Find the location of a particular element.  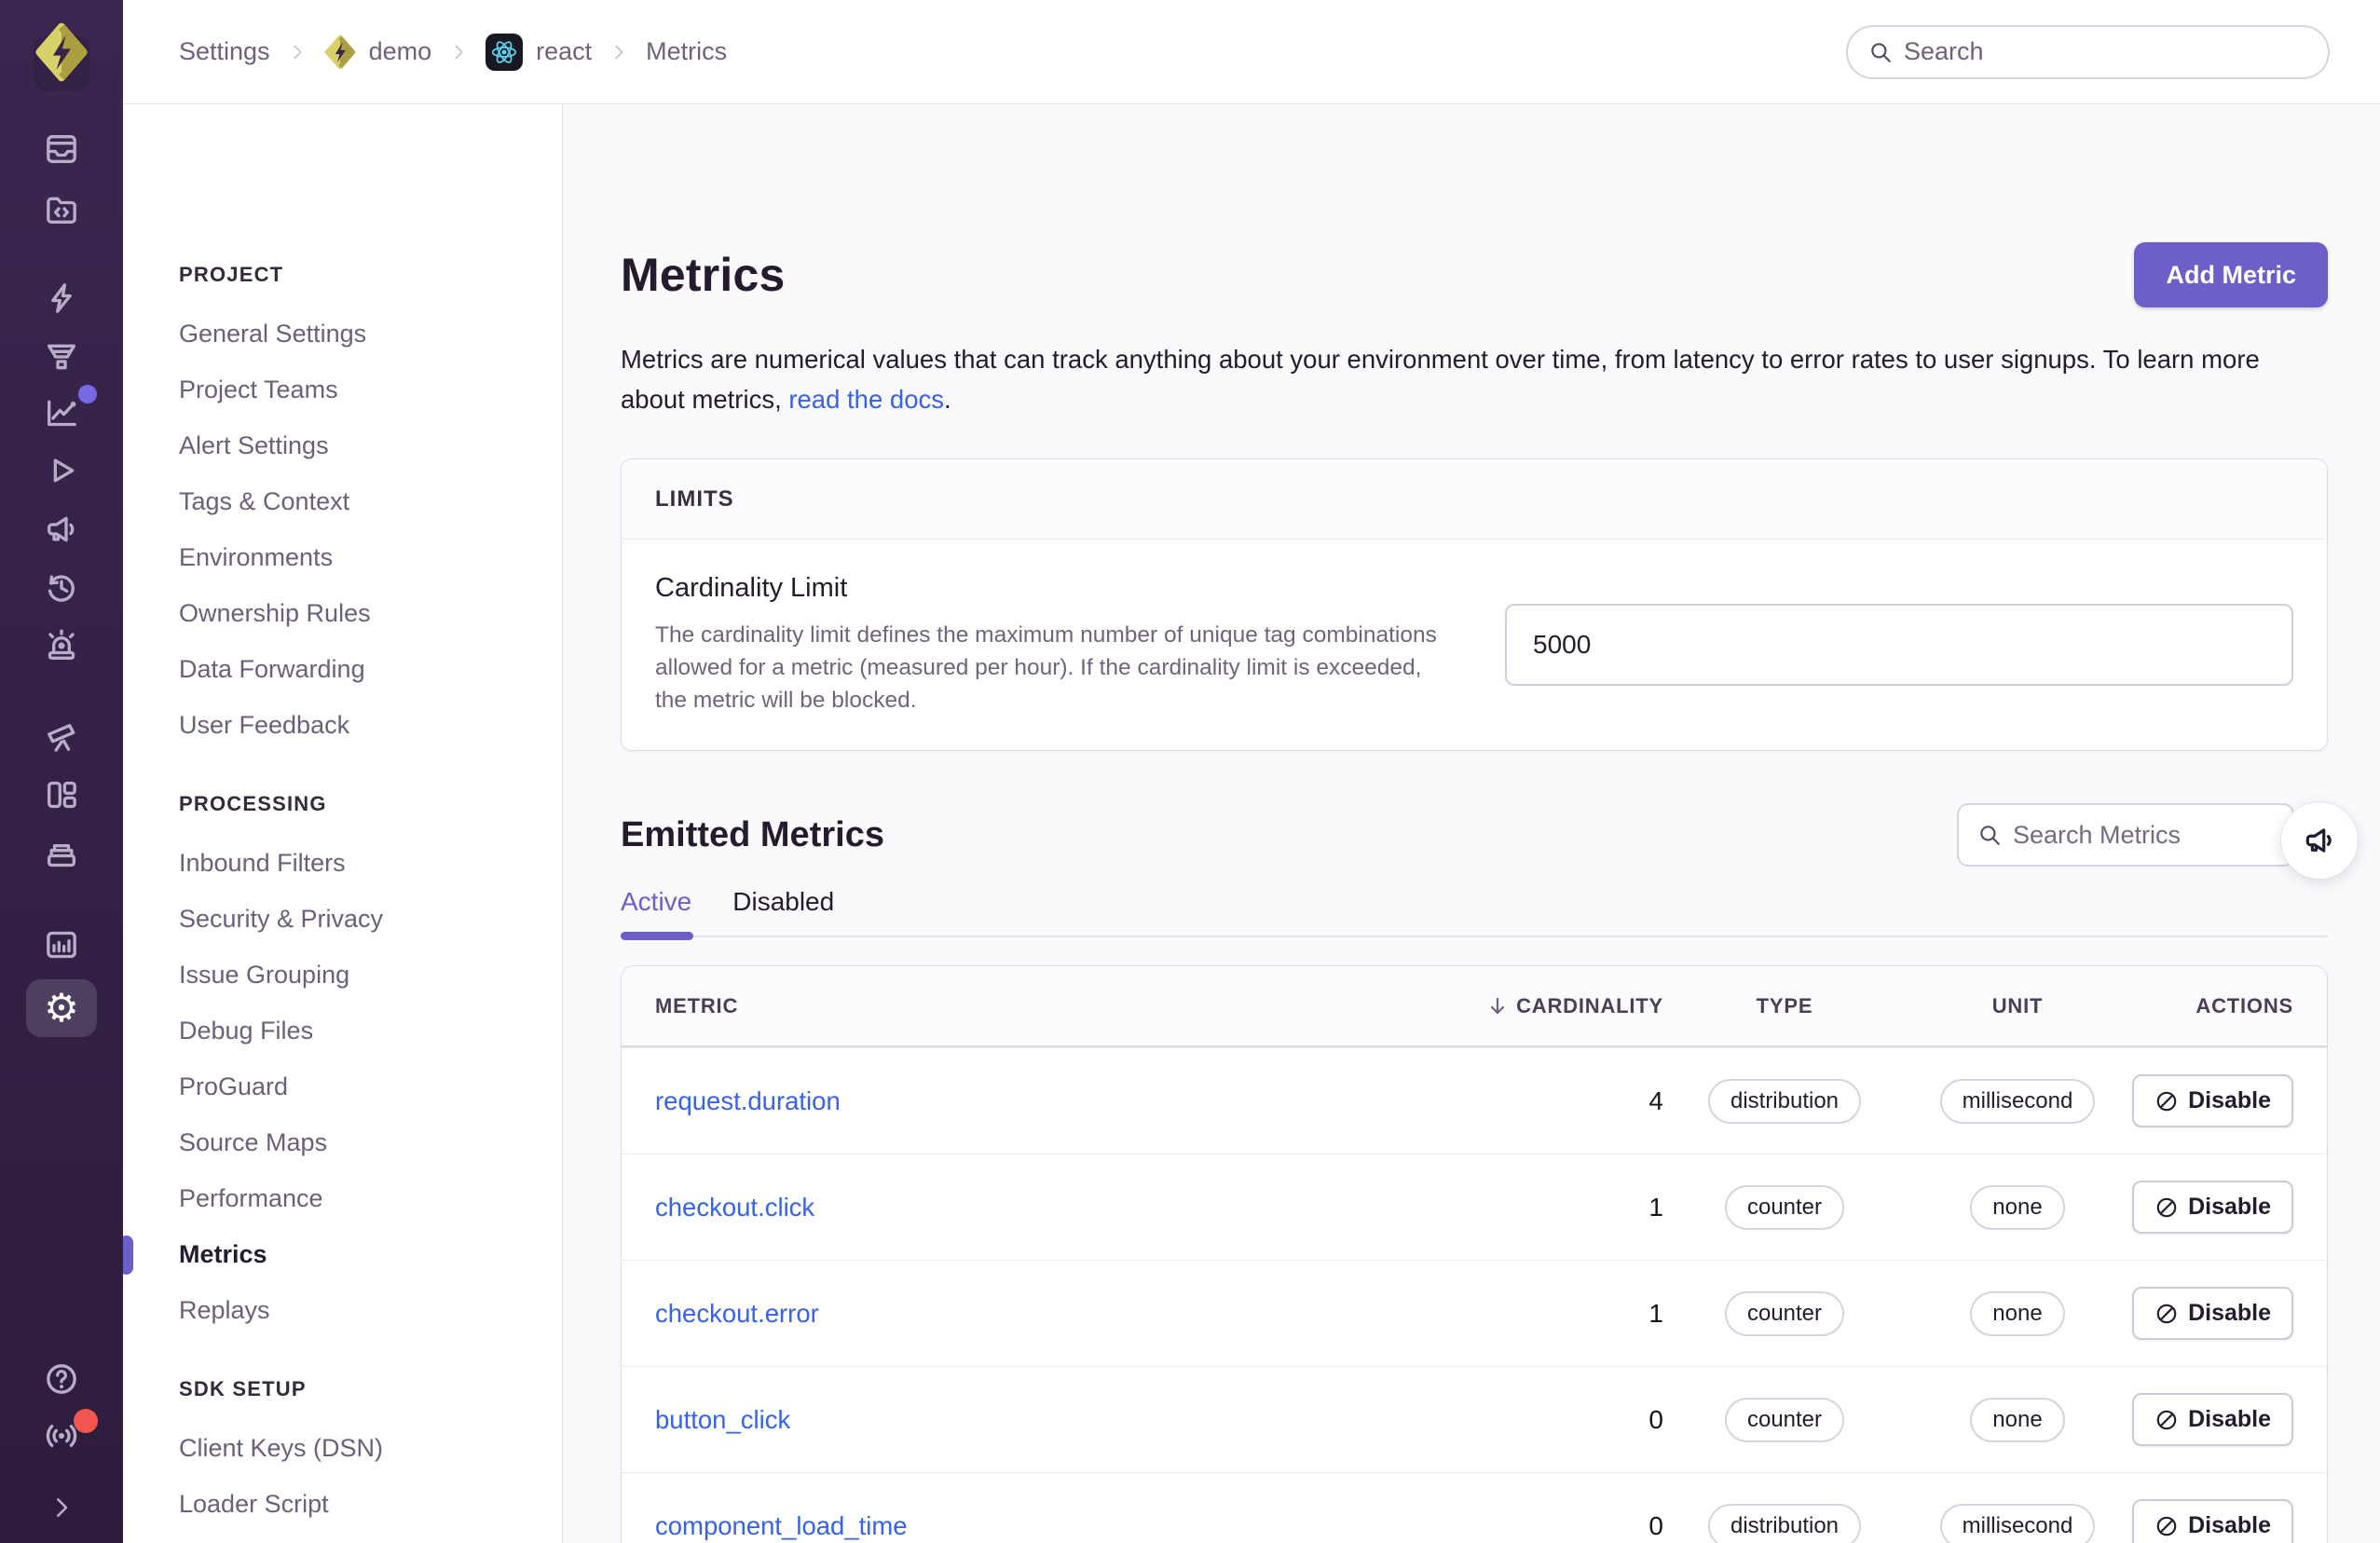

emitted-metrics-title: Emitted Metrics is located at coordinates (752, 834).